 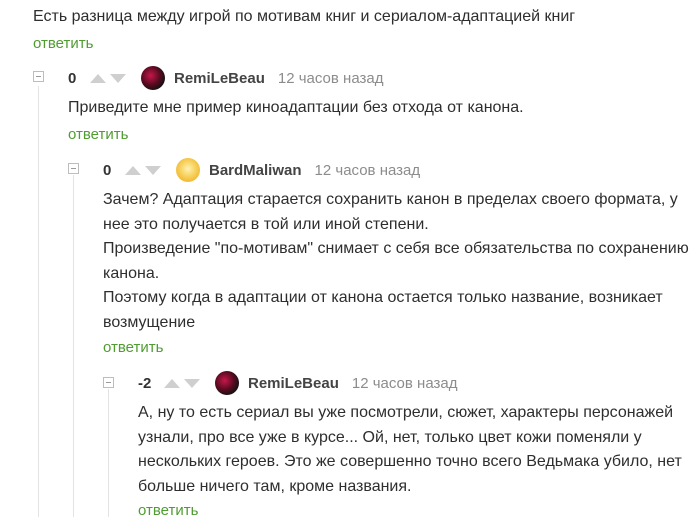 I want to click on rating-value: -2, so click(x=145, y=383).